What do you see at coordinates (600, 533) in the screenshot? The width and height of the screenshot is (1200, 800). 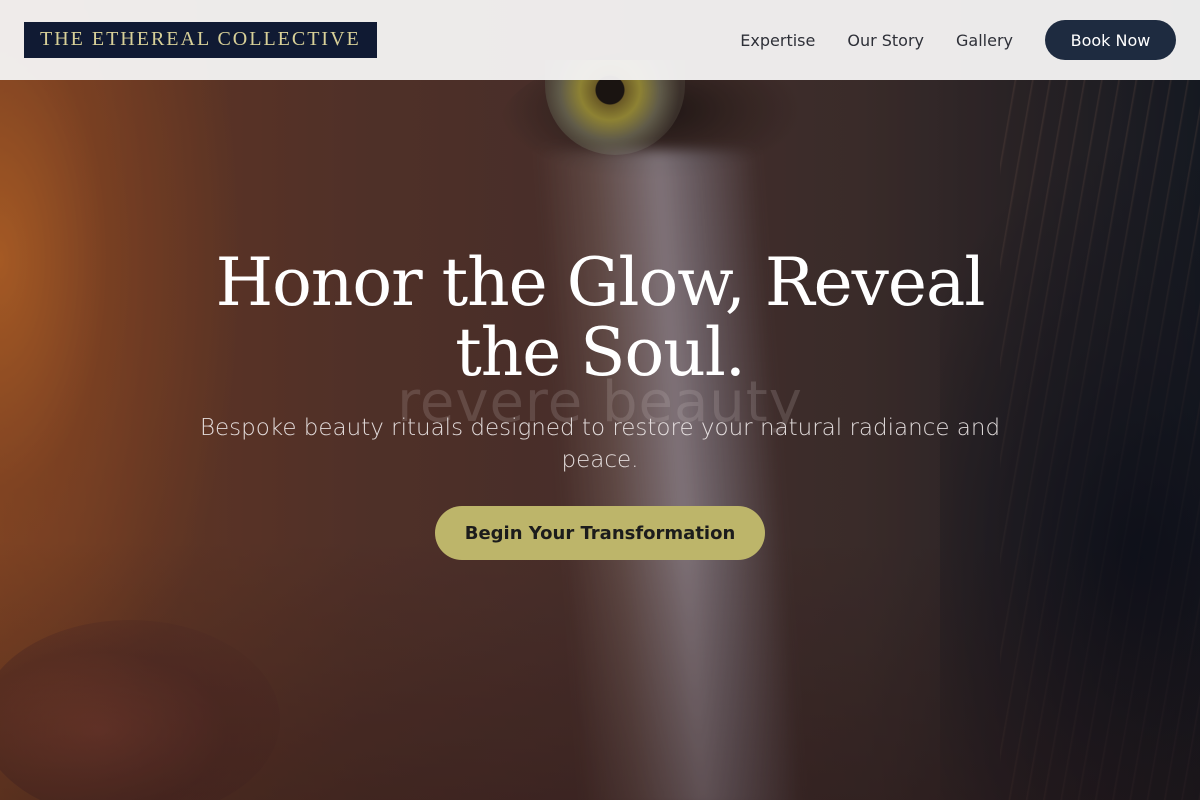 I see `begin-transformation-button: Begin Your Transformation` at bounding box center [600, 533].